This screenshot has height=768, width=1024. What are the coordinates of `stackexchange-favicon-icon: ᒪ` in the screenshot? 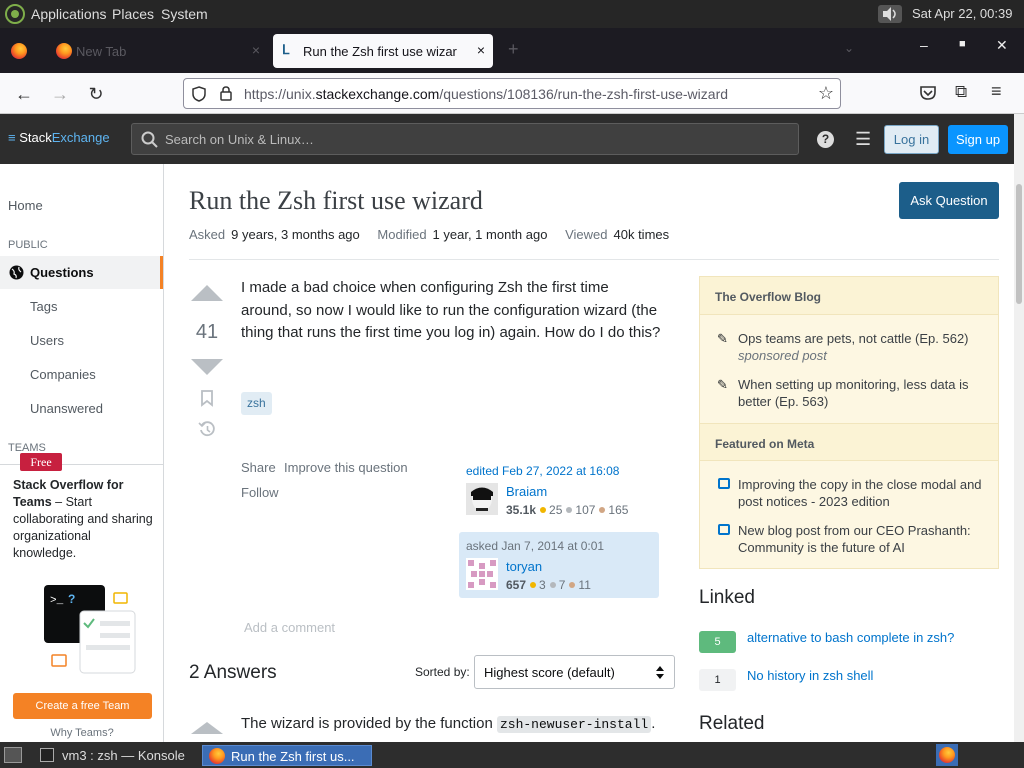 It's located at (286, 49).